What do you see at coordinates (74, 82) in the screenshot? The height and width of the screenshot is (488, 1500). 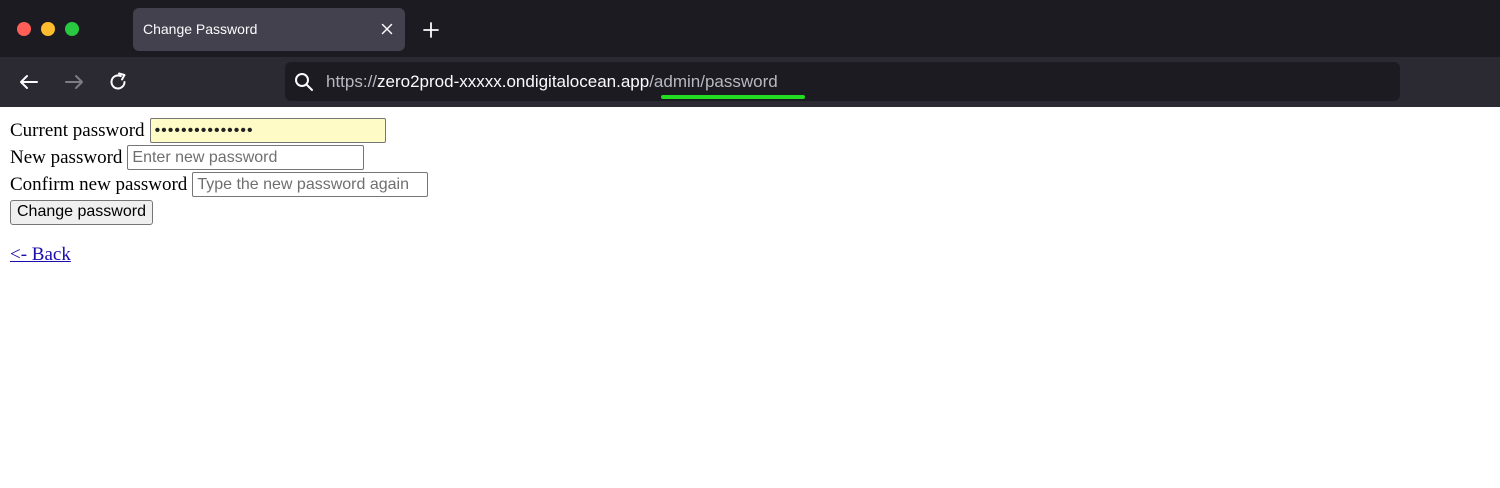 I see `arrow-right-icon` at bounding box center [74, 82].